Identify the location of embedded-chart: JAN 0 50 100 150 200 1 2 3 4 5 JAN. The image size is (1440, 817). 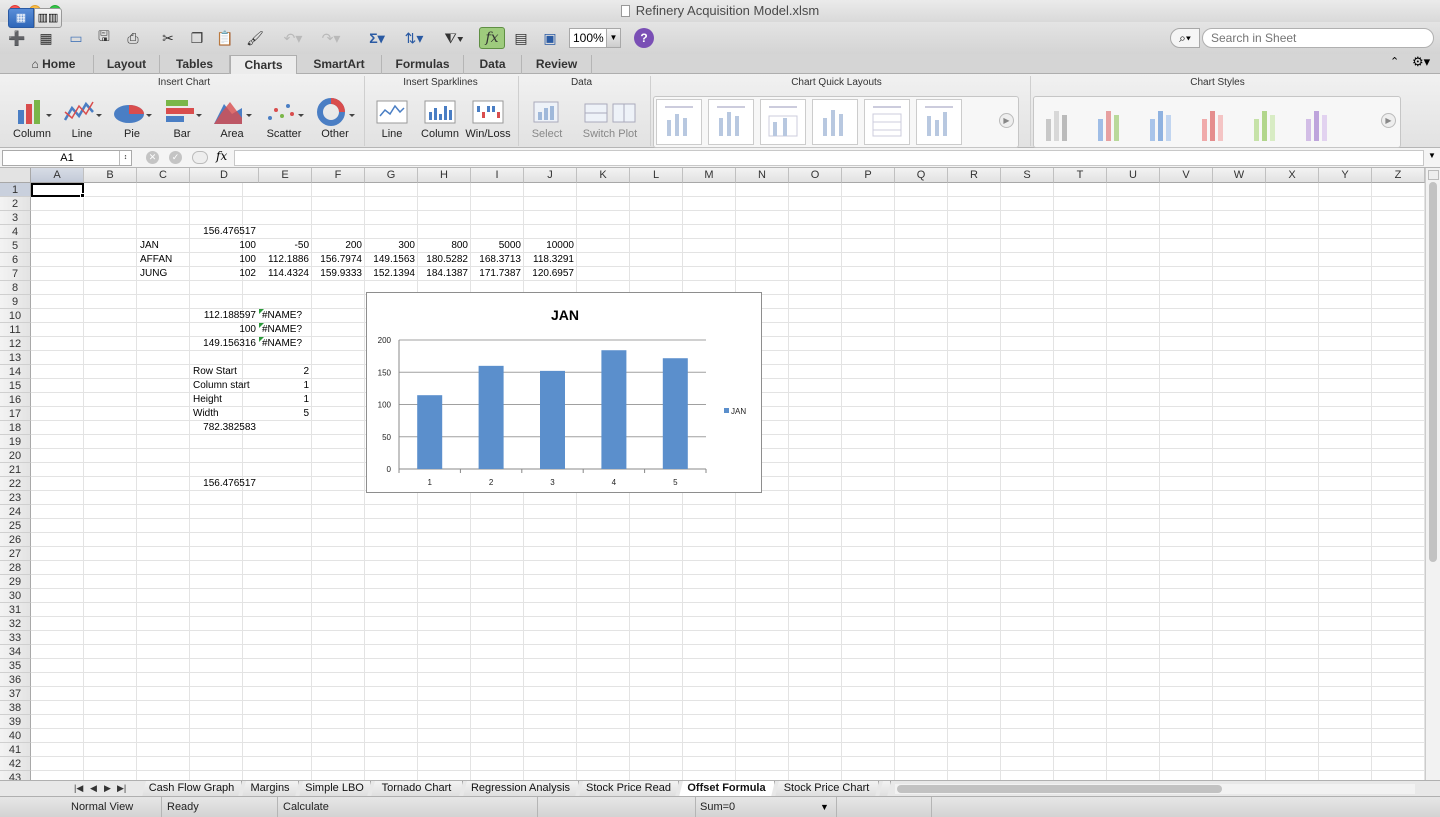
(564, 392).